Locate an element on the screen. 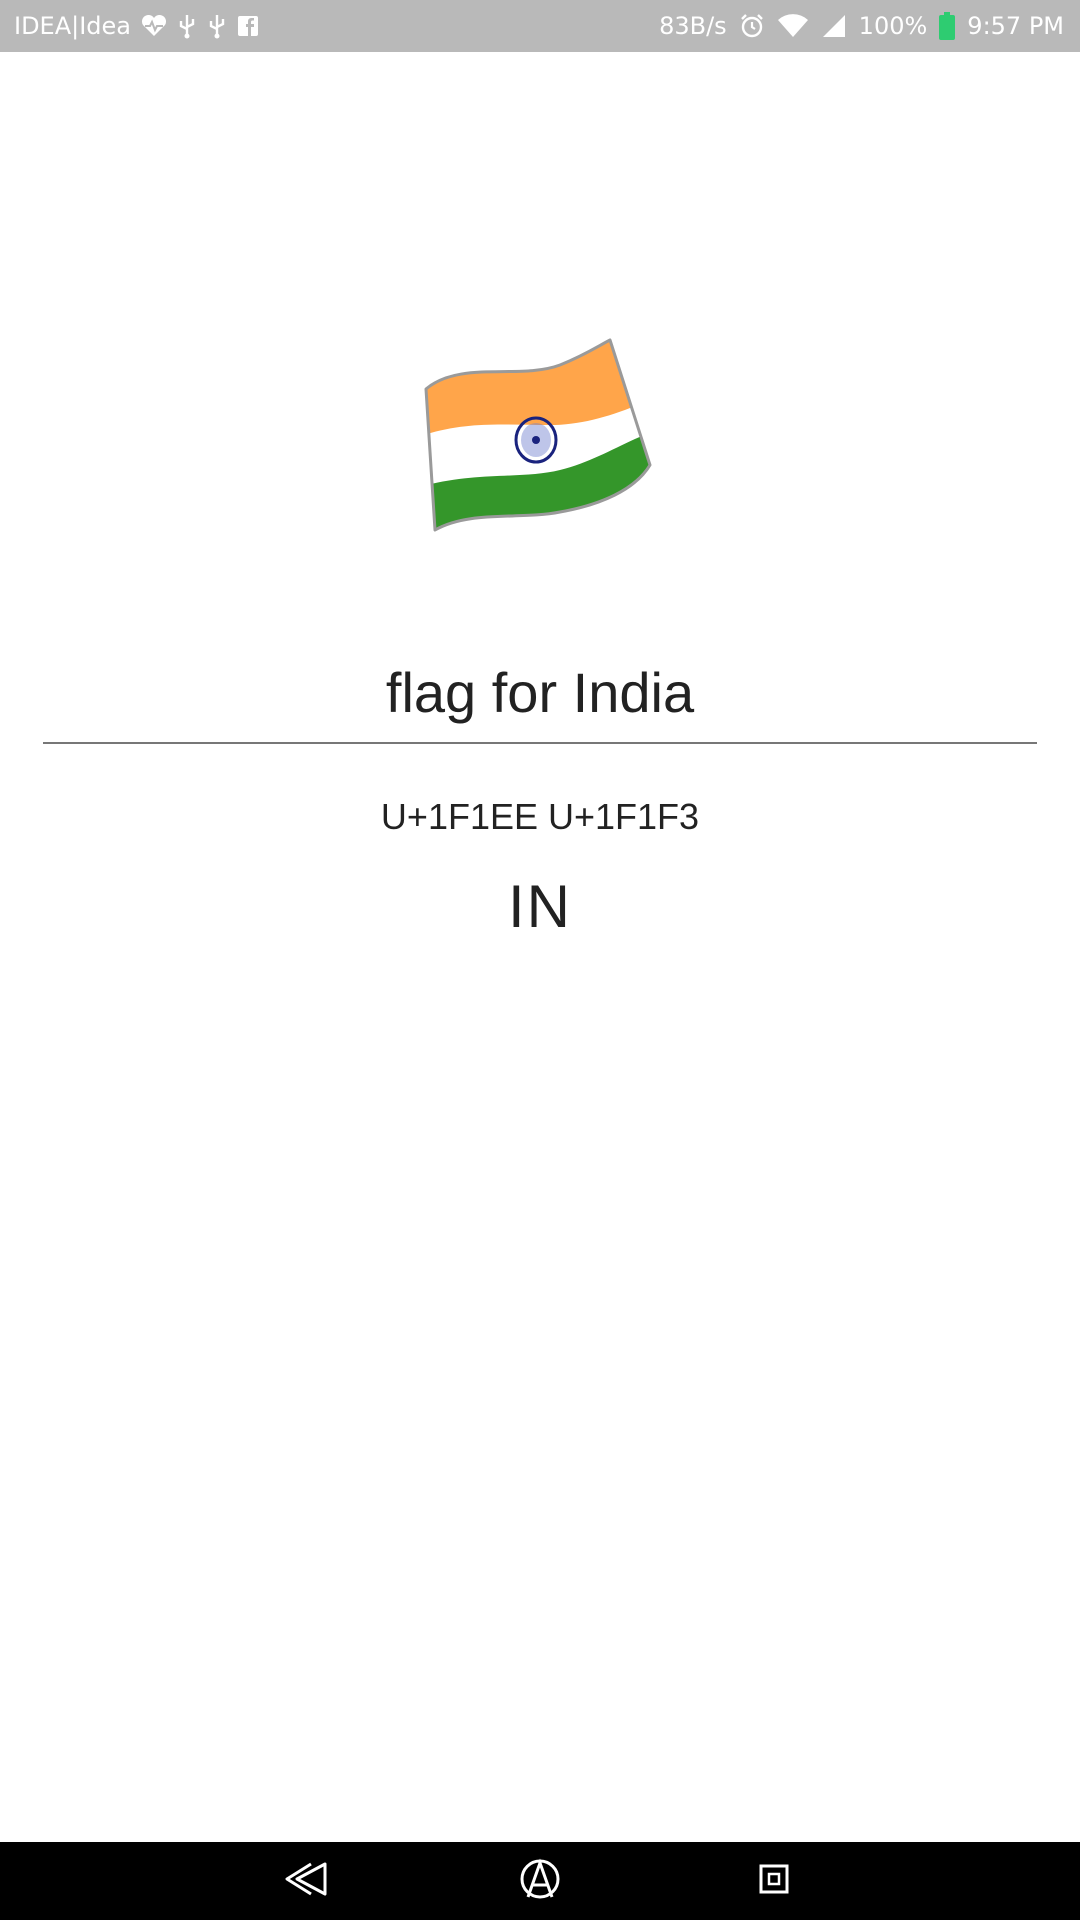  battery-icon is located at coordinates (947, 26).